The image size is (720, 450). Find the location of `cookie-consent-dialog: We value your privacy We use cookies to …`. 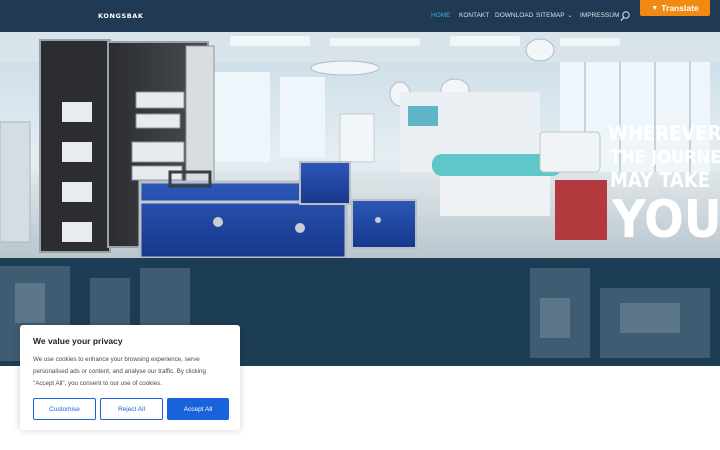

cookie-consent-dialog: We value your privacy We use cookies to … is located at coordinates (130, 377).